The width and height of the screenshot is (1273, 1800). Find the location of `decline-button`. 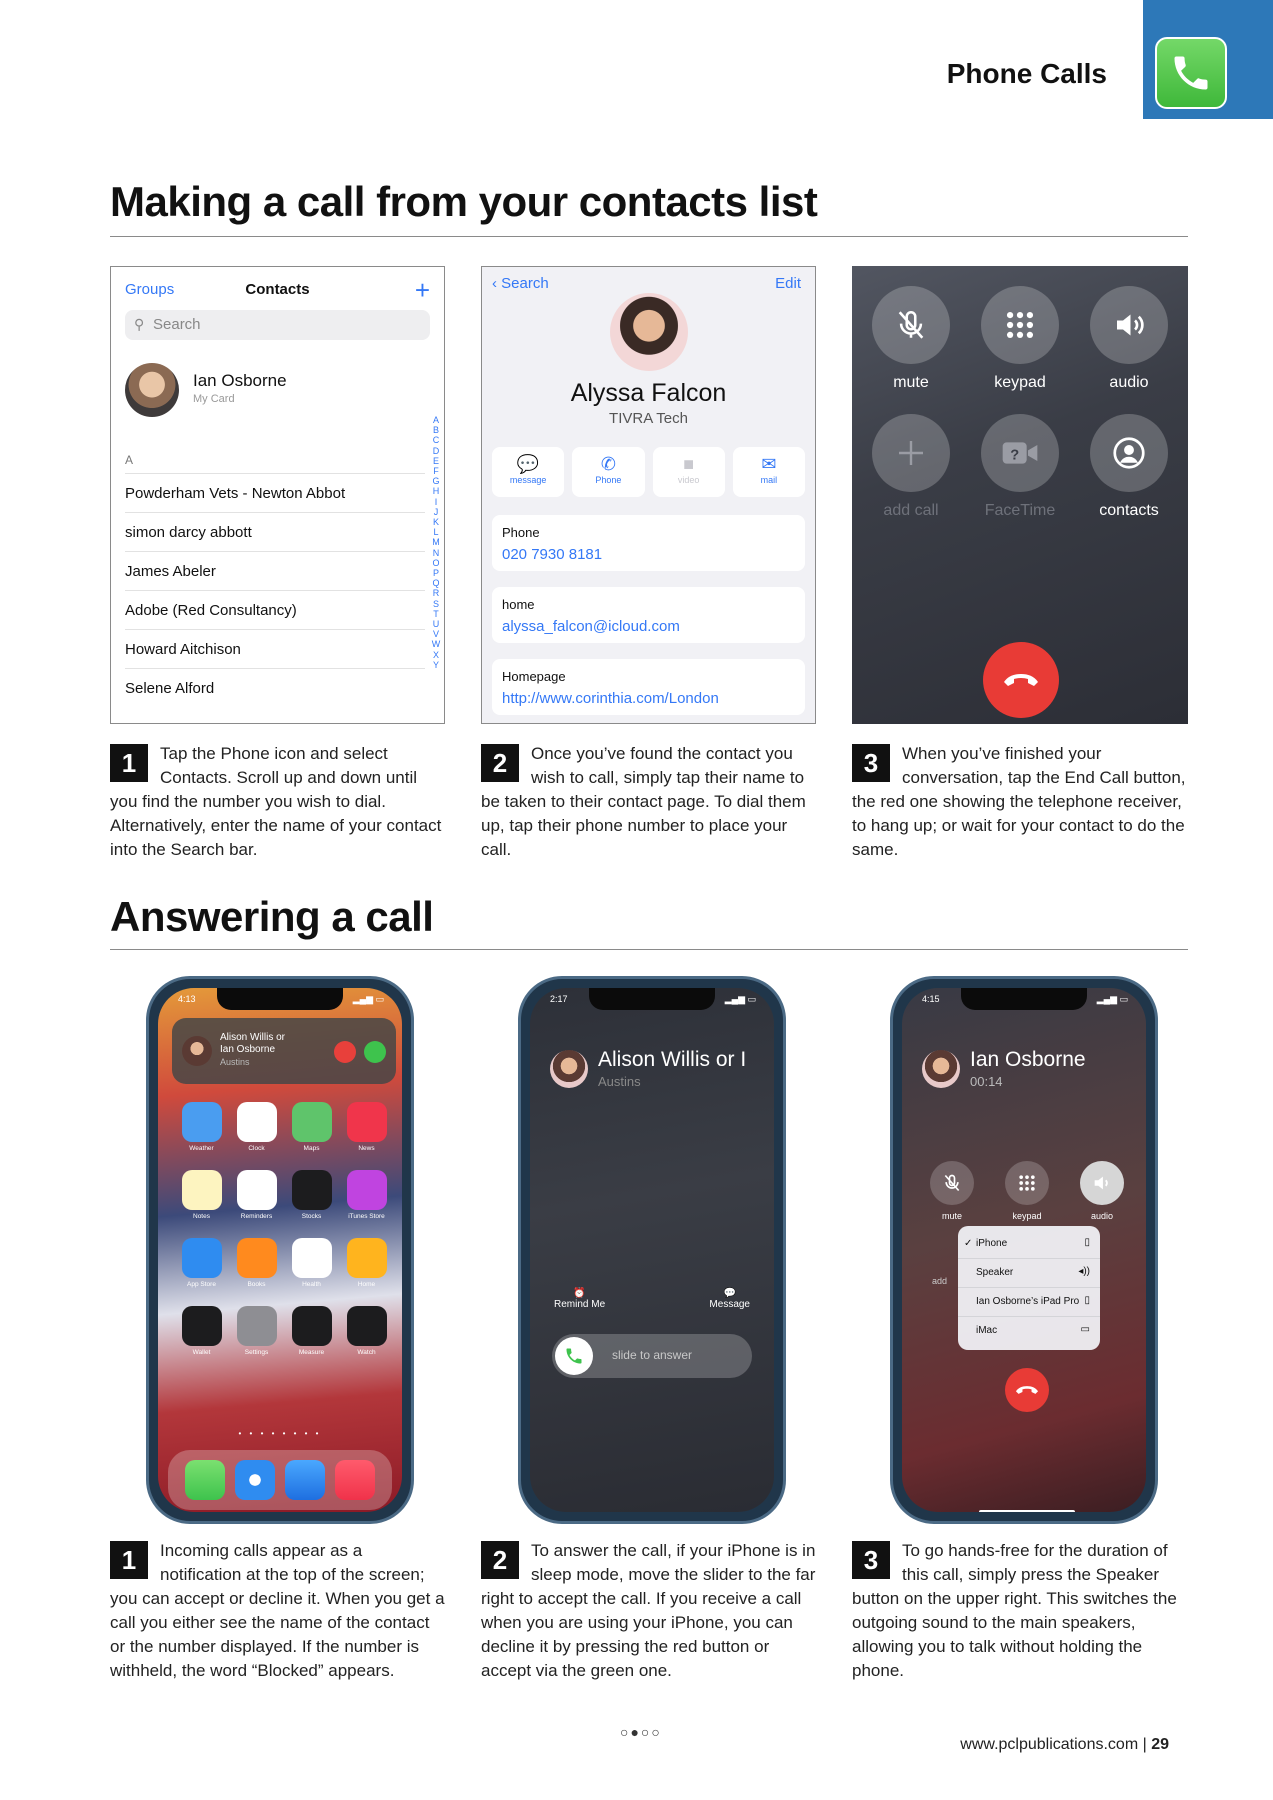

decline-button is located at coordinates (345, 1052).